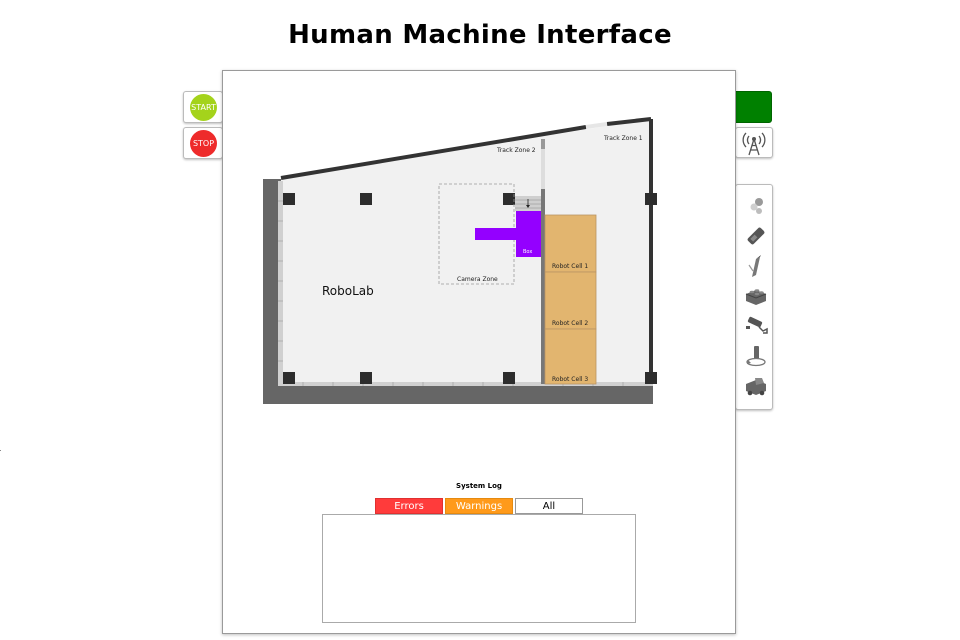 This screenshot has height=640, width=960. What do you see at coordinates (756, 266) in the screenshot?
I see `pen-tool-icon` at bounding box center [756, 266].